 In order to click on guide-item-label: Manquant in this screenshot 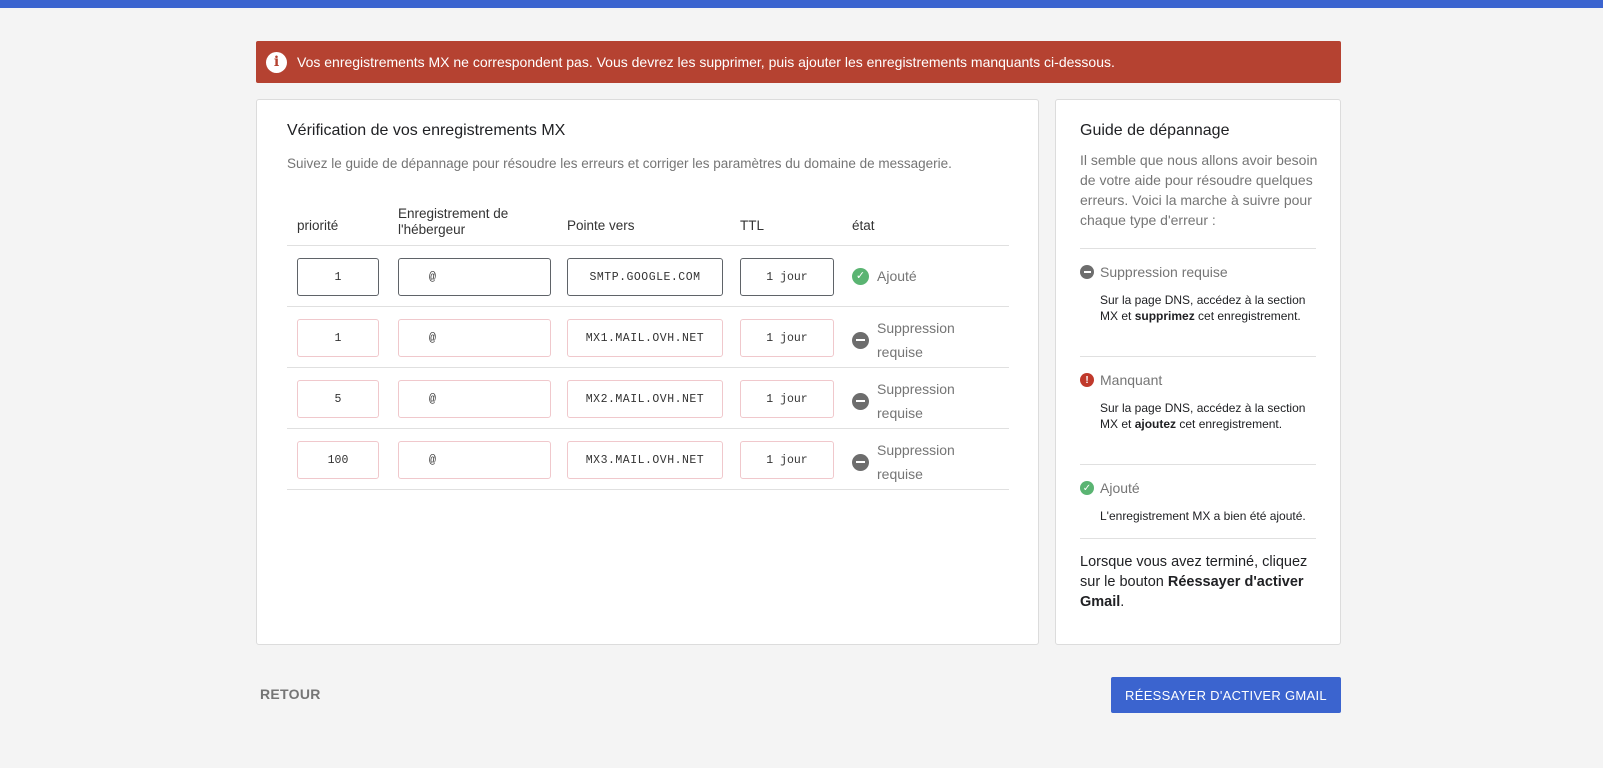, I will do `click(1131, 380)`.